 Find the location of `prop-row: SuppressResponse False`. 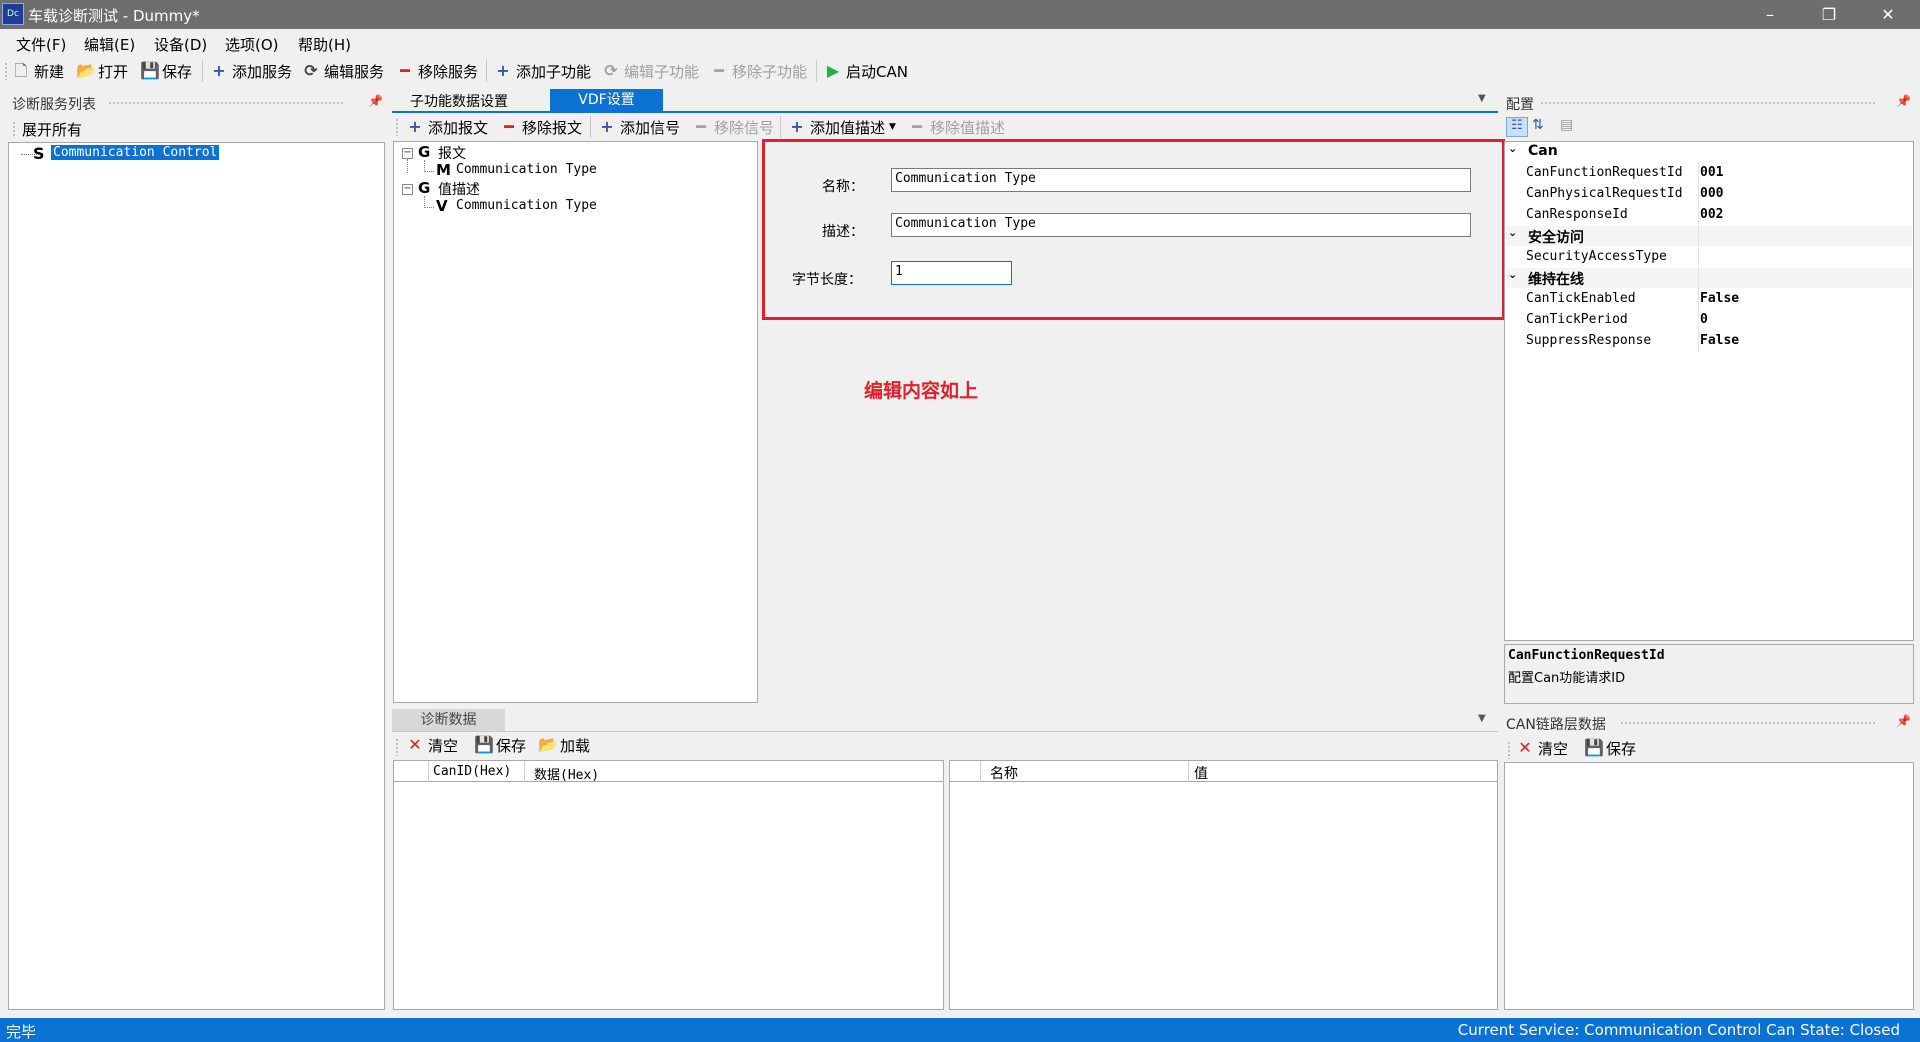

prop-row: SuppressResponse False is located at coordinates (1709, 341).